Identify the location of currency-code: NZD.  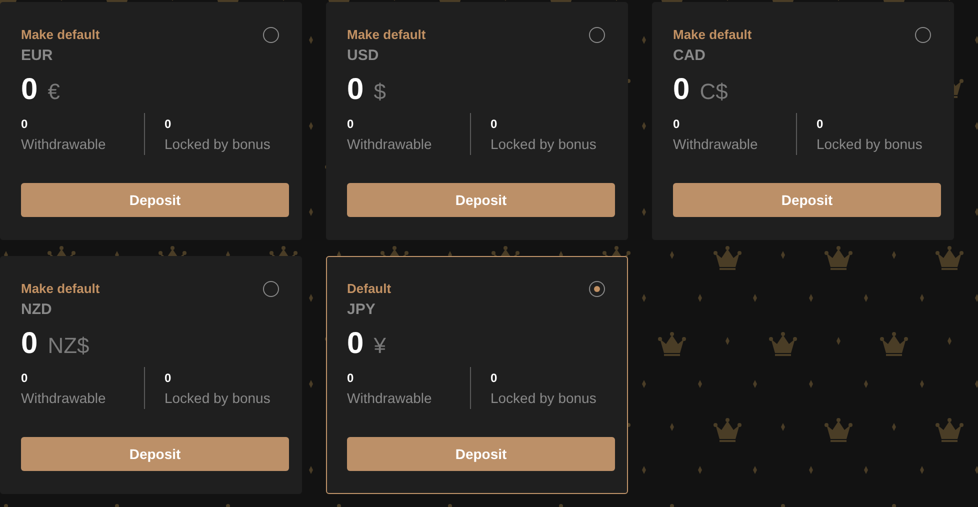
(37, 310).